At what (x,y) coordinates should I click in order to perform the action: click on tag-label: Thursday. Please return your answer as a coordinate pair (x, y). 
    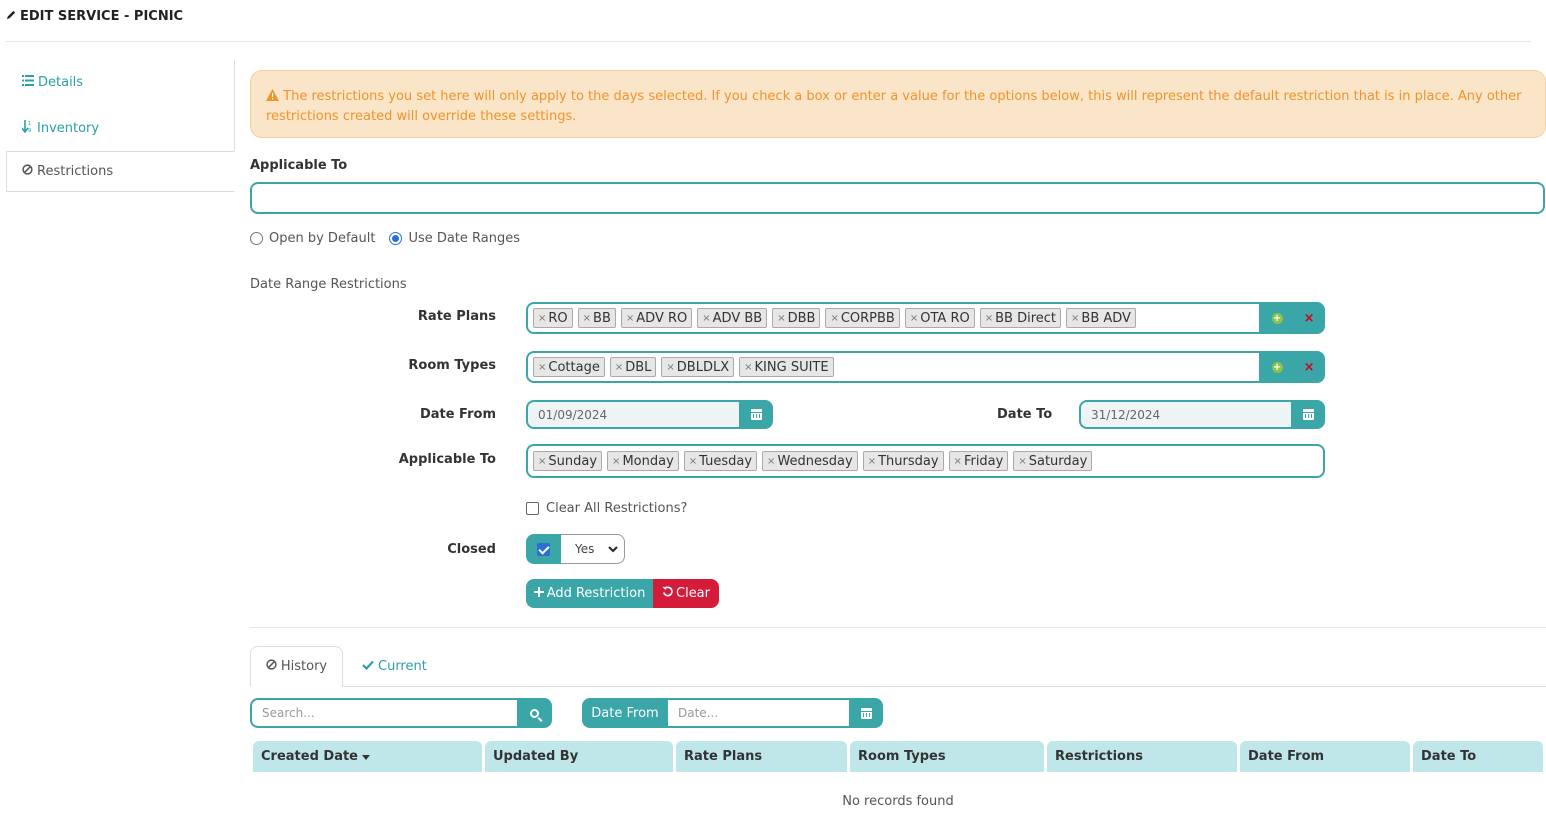
    Looking at the image, I should click on (908, 461).